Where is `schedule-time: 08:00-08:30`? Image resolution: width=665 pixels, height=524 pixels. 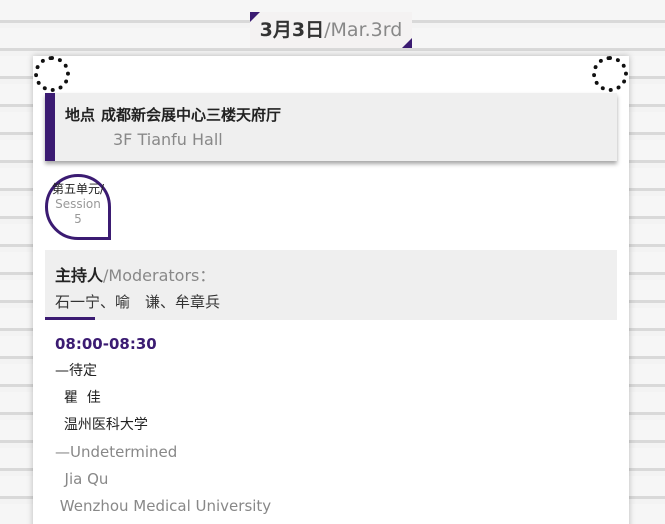
schedule-time: 08:00-08:30 is located at coordinates (106, 344).